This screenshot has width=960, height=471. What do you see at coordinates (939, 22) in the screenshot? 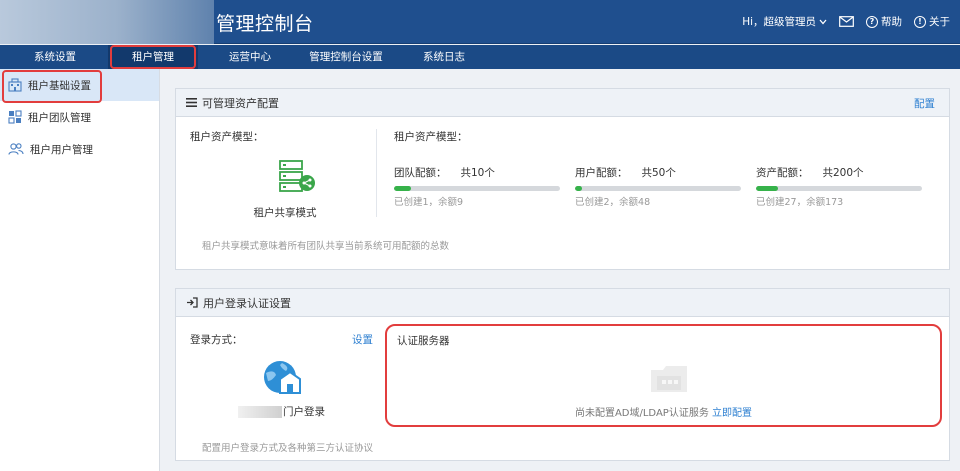
I see `about-label: 关于` at bounding box center [939, 22].